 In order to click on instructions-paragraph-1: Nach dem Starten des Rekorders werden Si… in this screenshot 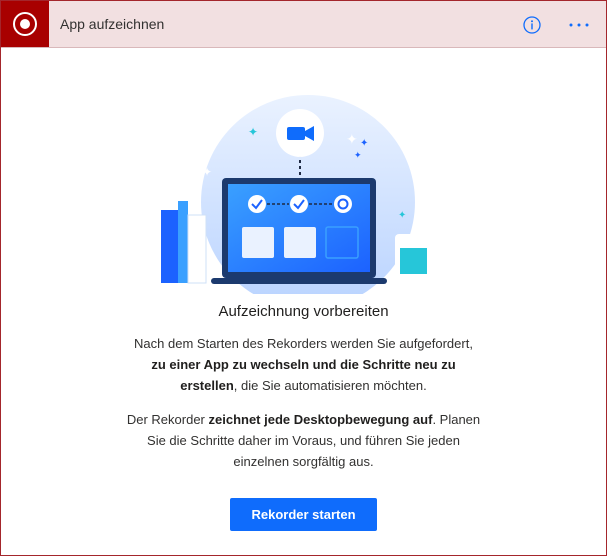, I will do `click(303, 364)`.